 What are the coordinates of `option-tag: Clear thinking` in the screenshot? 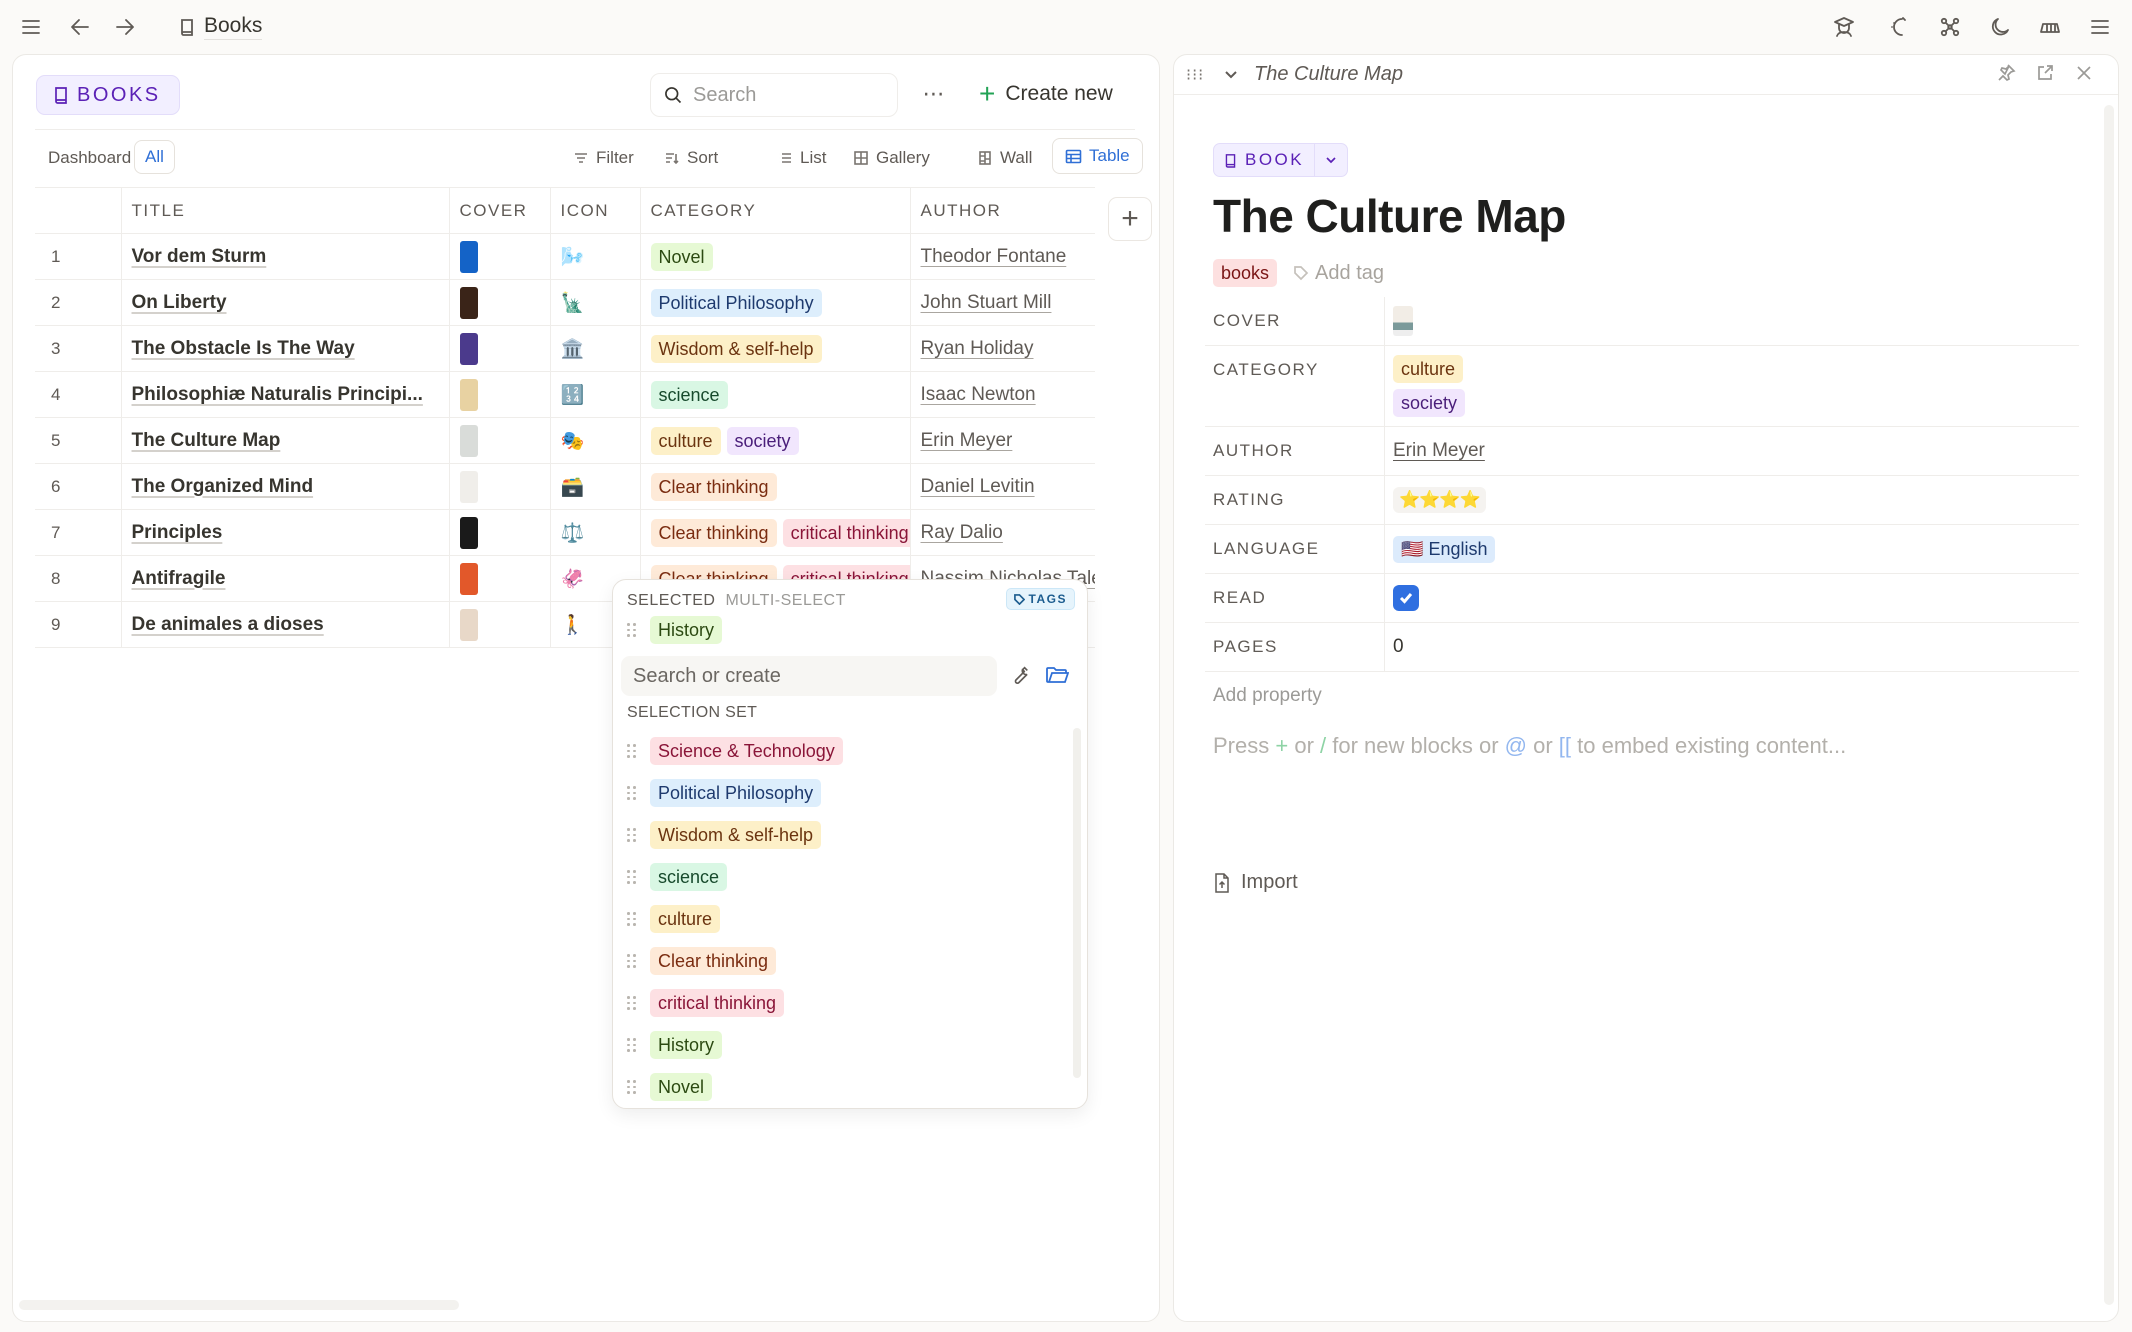 It's located at (713, 961).